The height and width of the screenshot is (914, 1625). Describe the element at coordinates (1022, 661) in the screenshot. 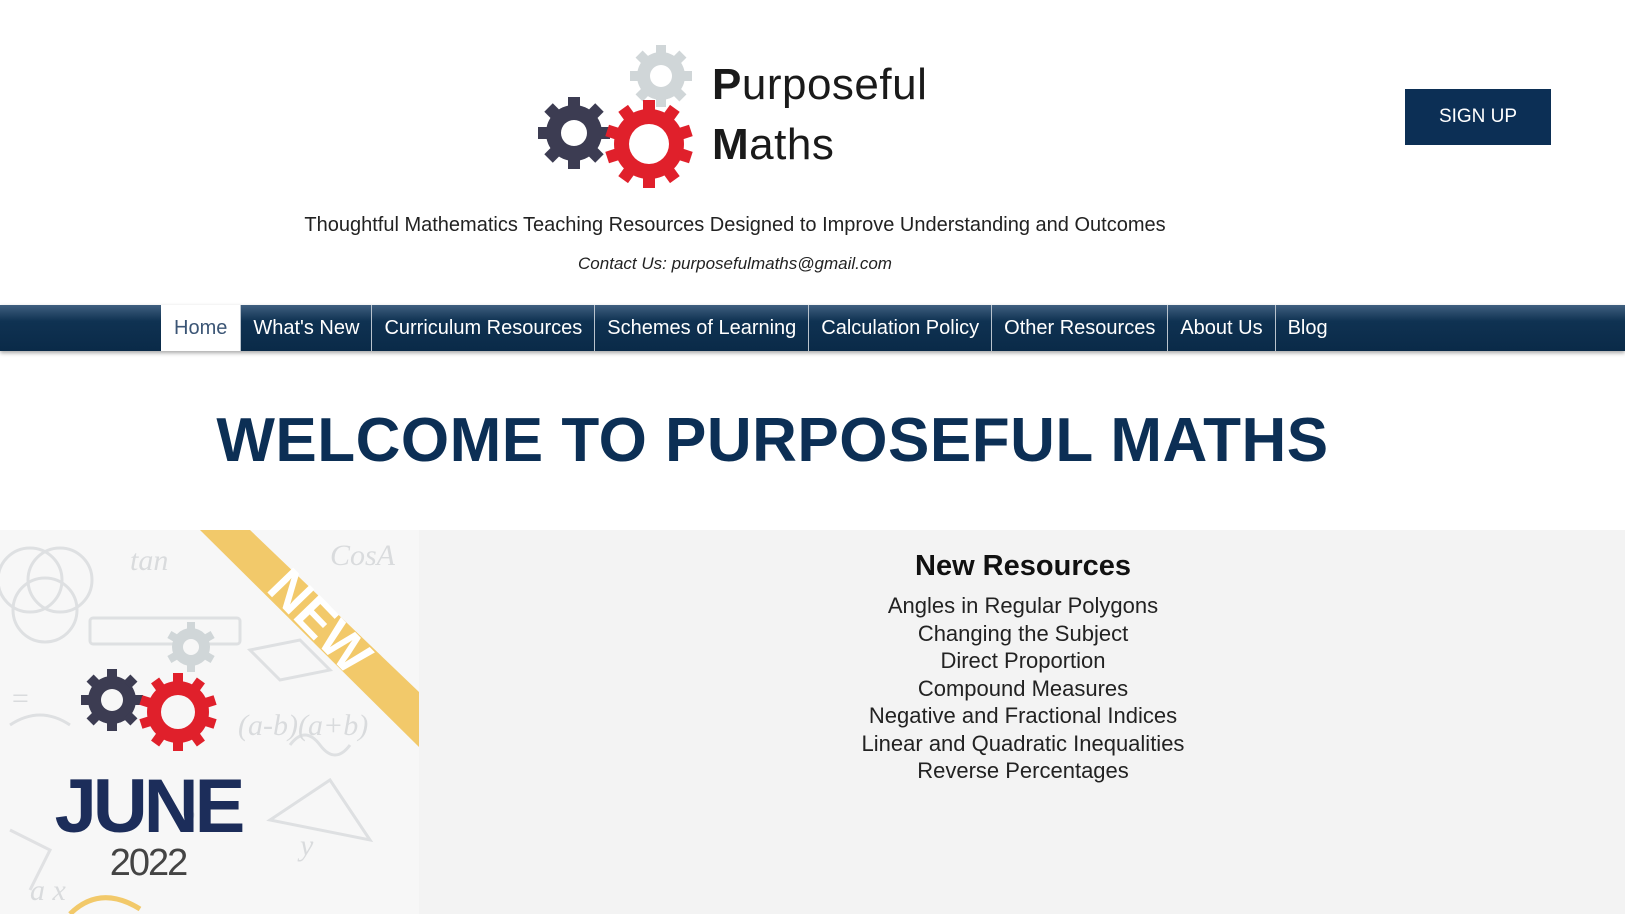

I see `resource-link-direct-proportion: Direct Proportion` at that location.